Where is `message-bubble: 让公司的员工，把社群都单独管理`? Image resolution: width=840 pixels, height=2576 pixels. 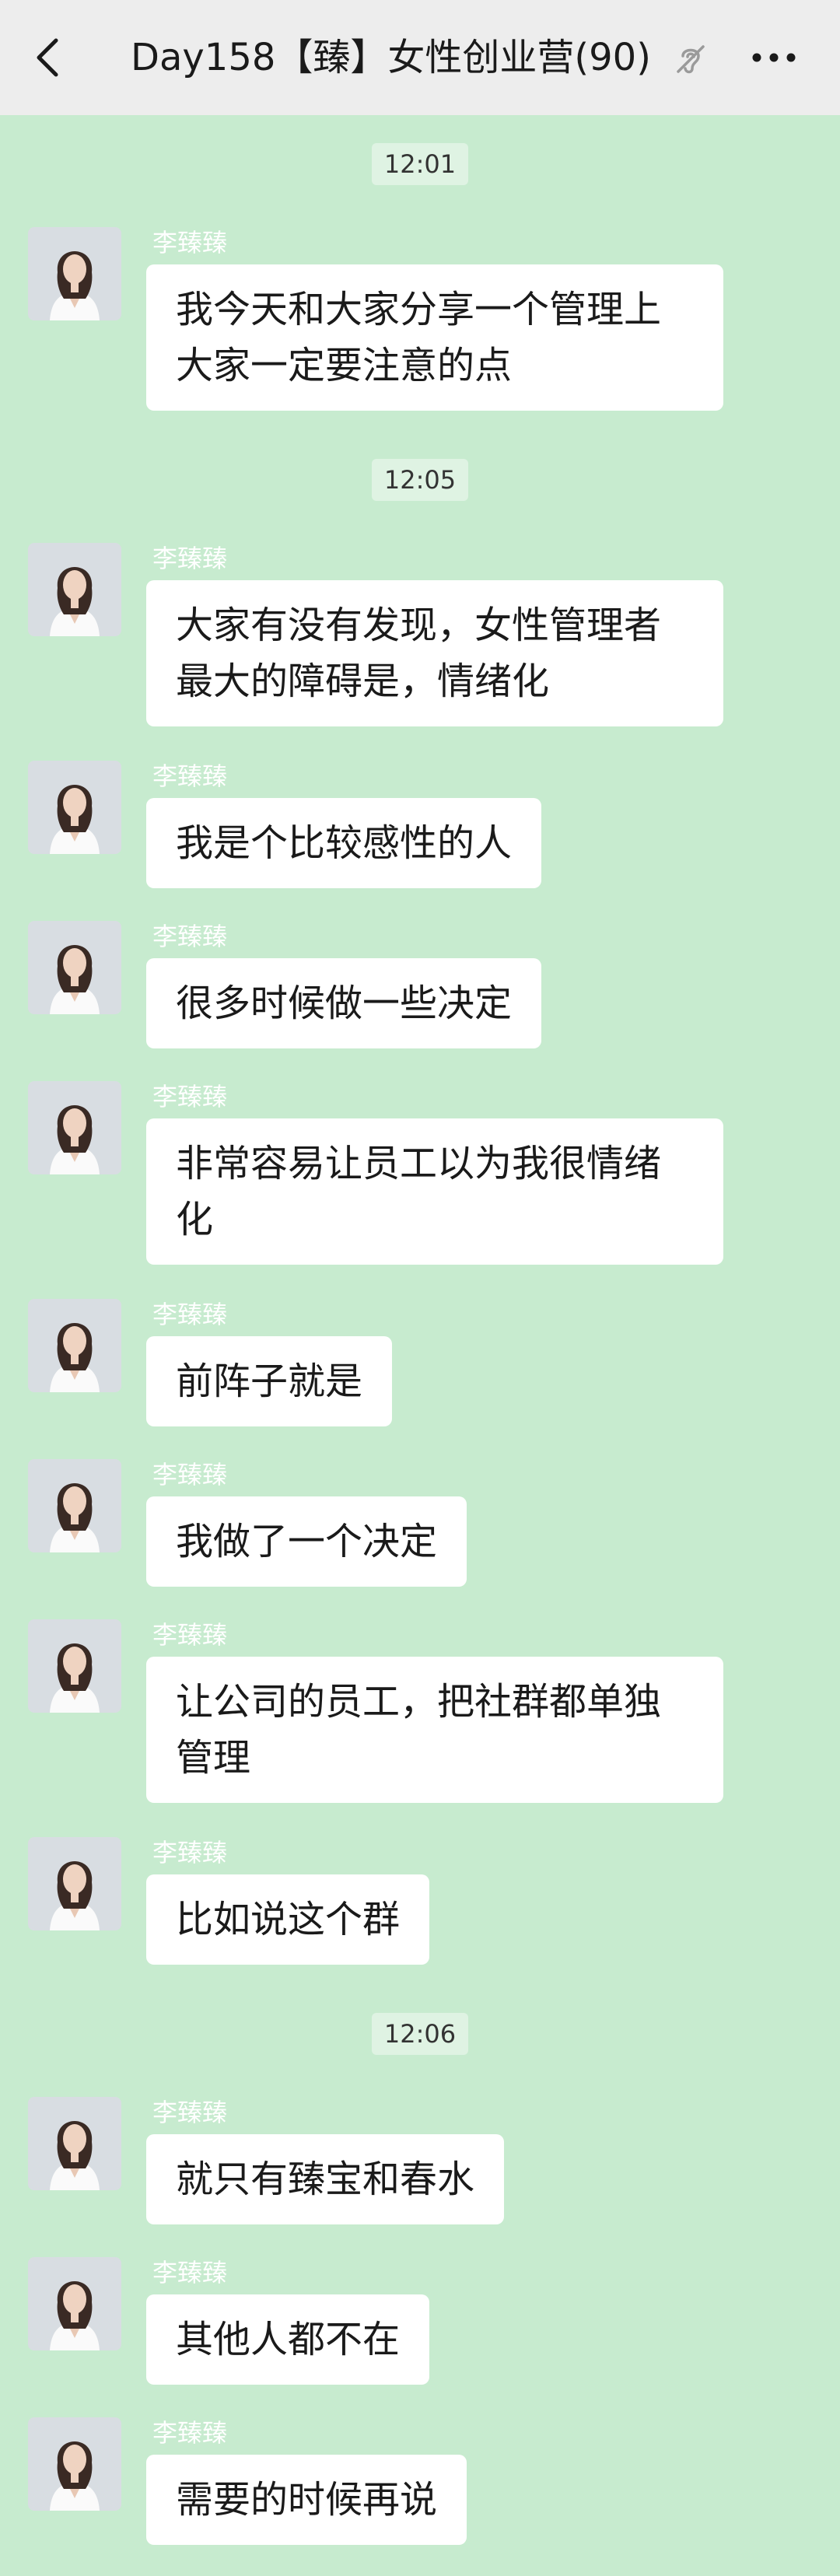 message-bubble: 让公司的员工，把社群都单独管理 is located at coordinates (435, 1730).